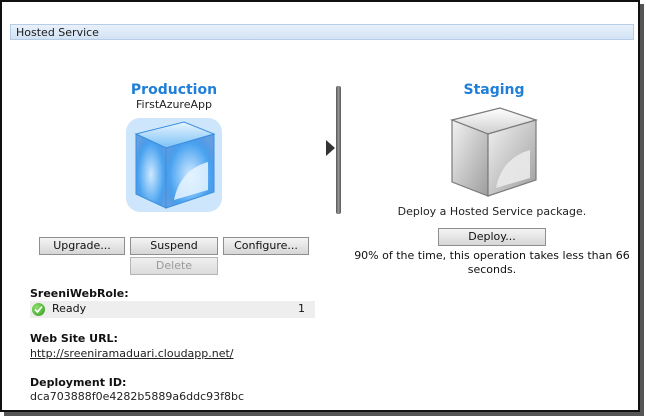 This screenshot has width=646, height=418. What do you see at coordinates (132, 353) in the screenshot?
I see `website-url-link: http://sreeniramaduari.cloudapp.net/` at bounding box center [132, 353].